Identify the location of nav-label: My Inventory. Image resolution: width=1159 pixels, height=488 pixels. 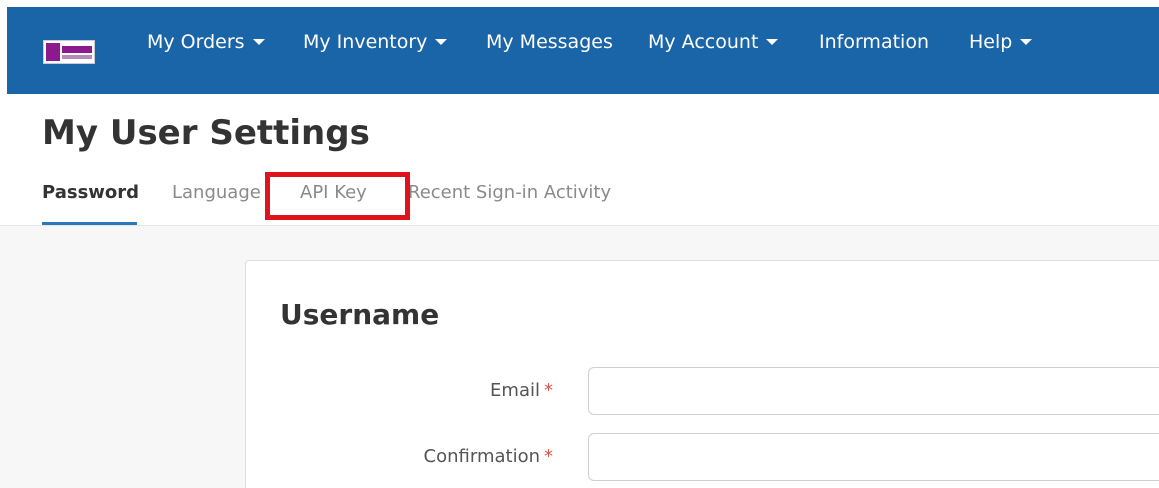
(365, 42).